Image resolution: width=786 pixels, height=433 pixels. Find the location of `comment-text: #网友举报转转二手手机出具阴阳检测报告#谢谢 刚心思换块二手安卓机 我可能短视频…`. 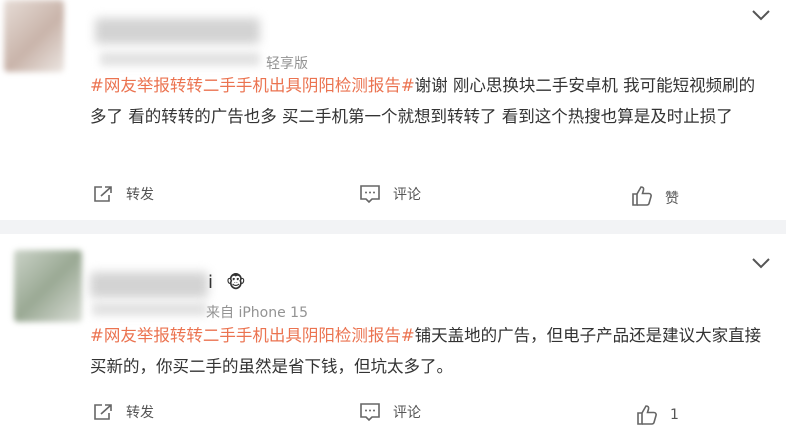

comment-text: #网友举报转转二手手机出具阴阳检测报告#谢谢 刚心思换块二手安卓机 我可能短视频… is located at coordinates (426, 101).